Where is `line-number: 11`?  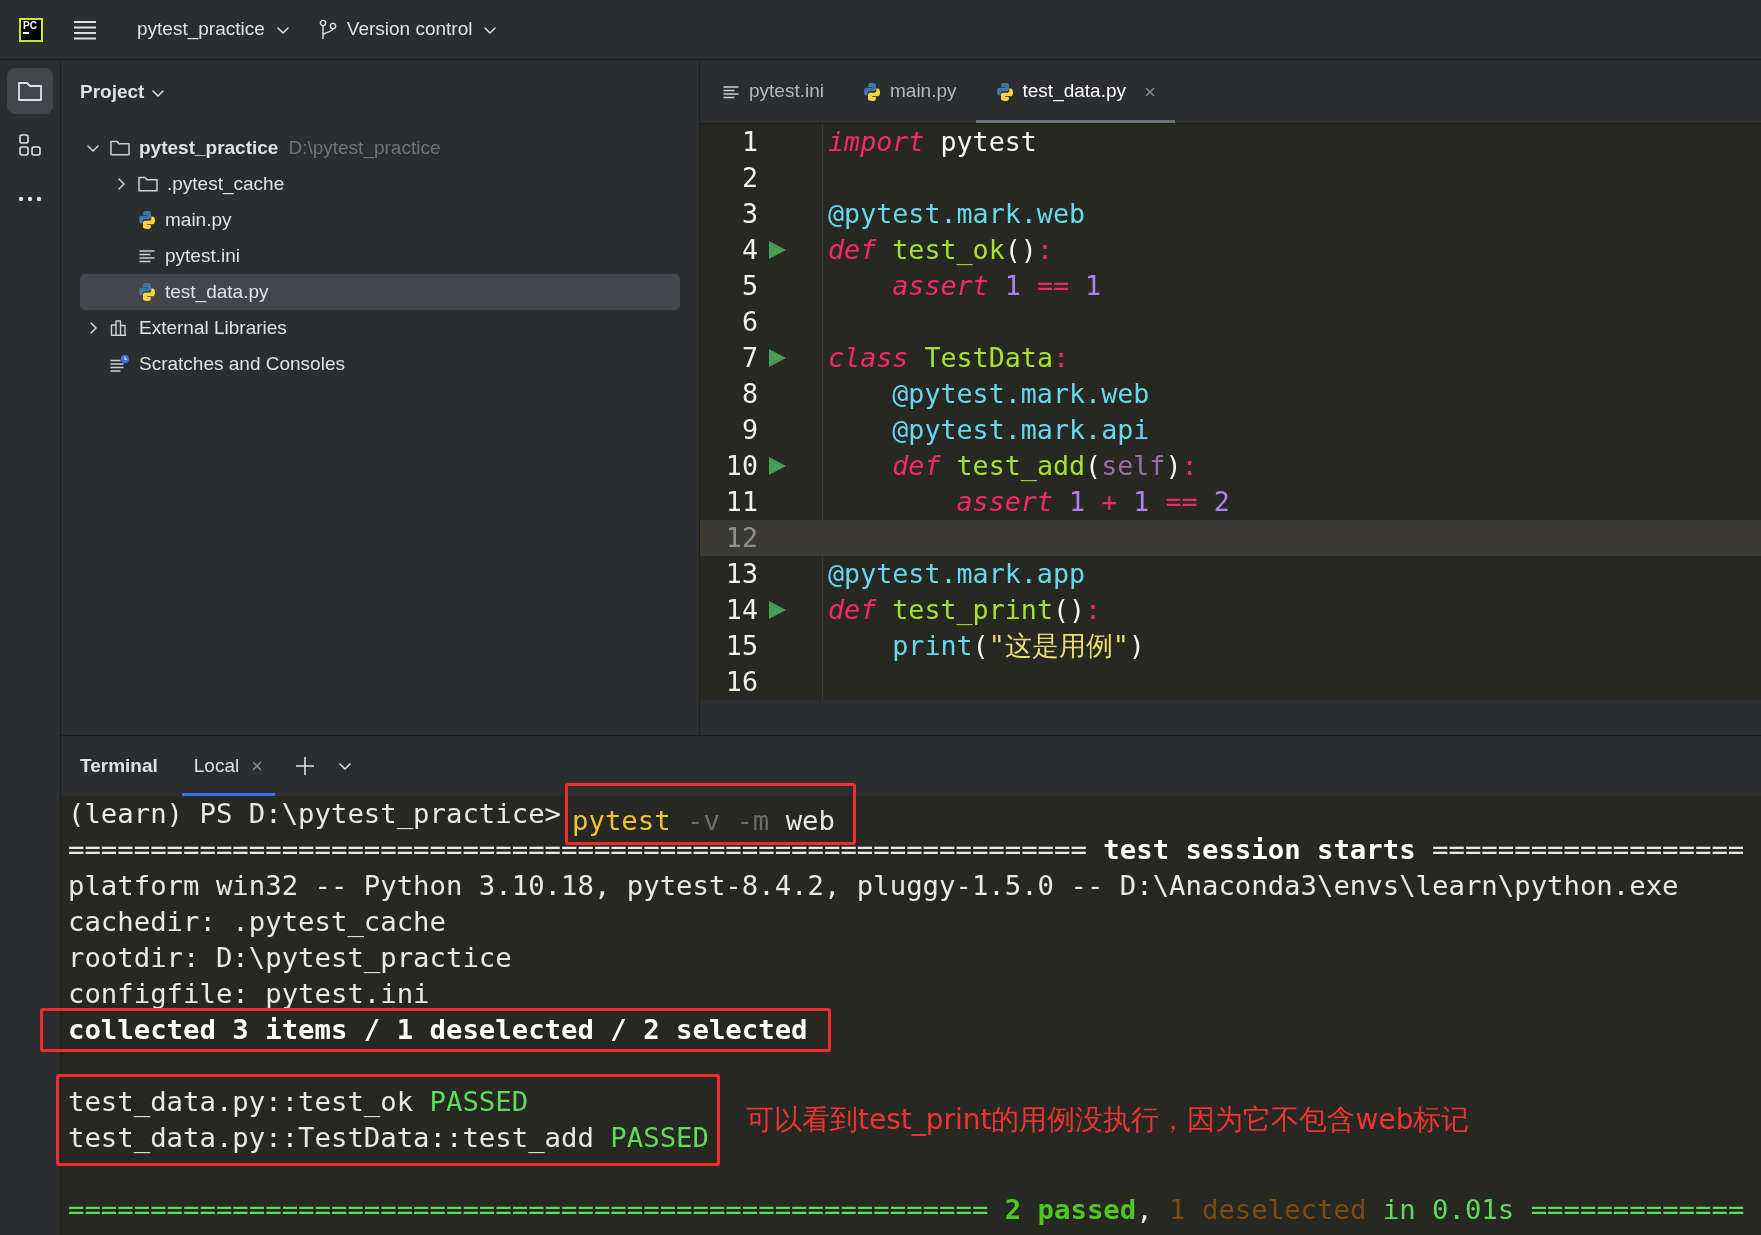 line-number: 11 is located at coordinates (741, 502).